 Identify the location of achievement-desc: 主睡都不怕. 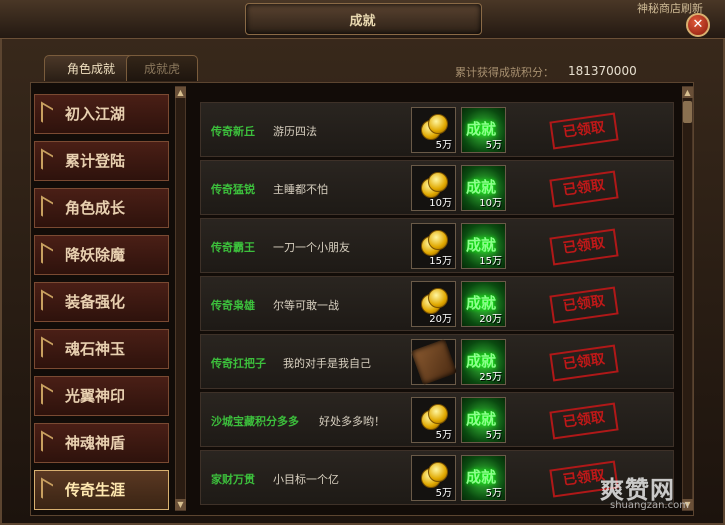
(300, 189).